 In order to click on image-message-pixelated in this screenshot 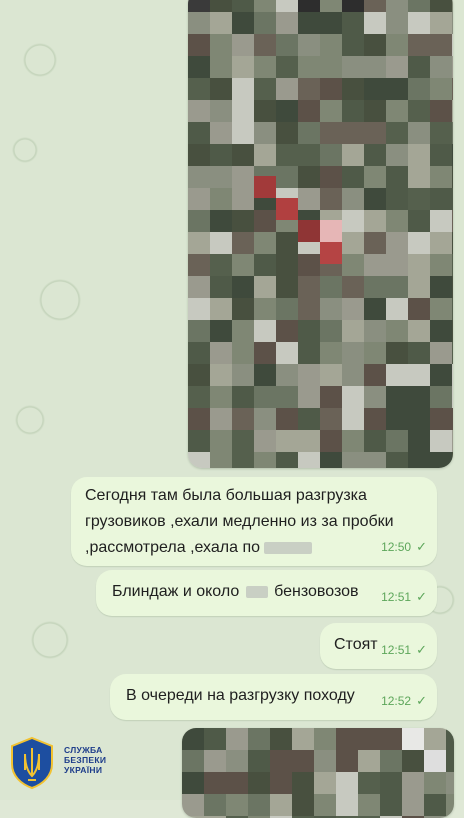, I will do `click(318, 773)`.